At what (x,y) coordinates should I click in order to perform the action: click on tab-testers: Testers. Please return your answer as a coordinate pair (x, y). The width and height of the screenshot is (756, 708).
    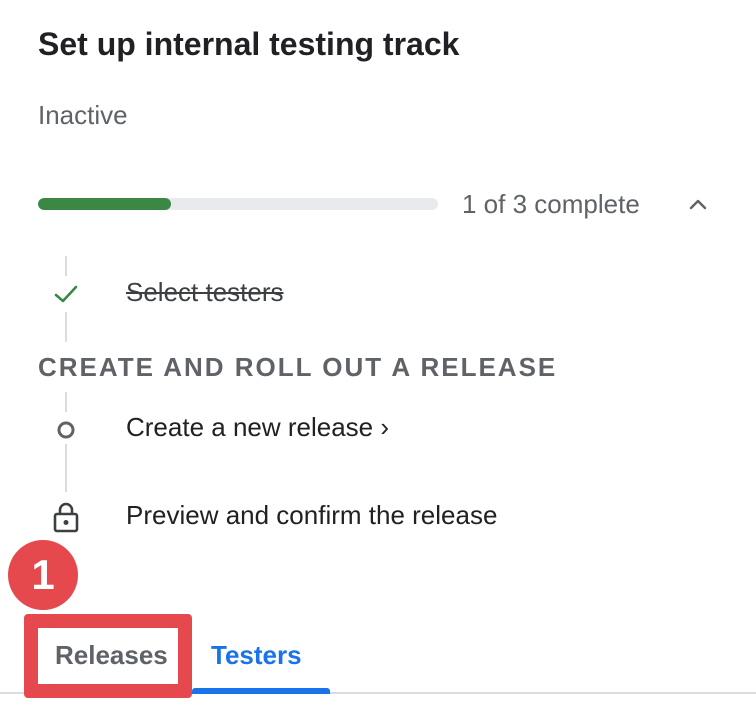
    Looking at the image, I should click on (256, 655).